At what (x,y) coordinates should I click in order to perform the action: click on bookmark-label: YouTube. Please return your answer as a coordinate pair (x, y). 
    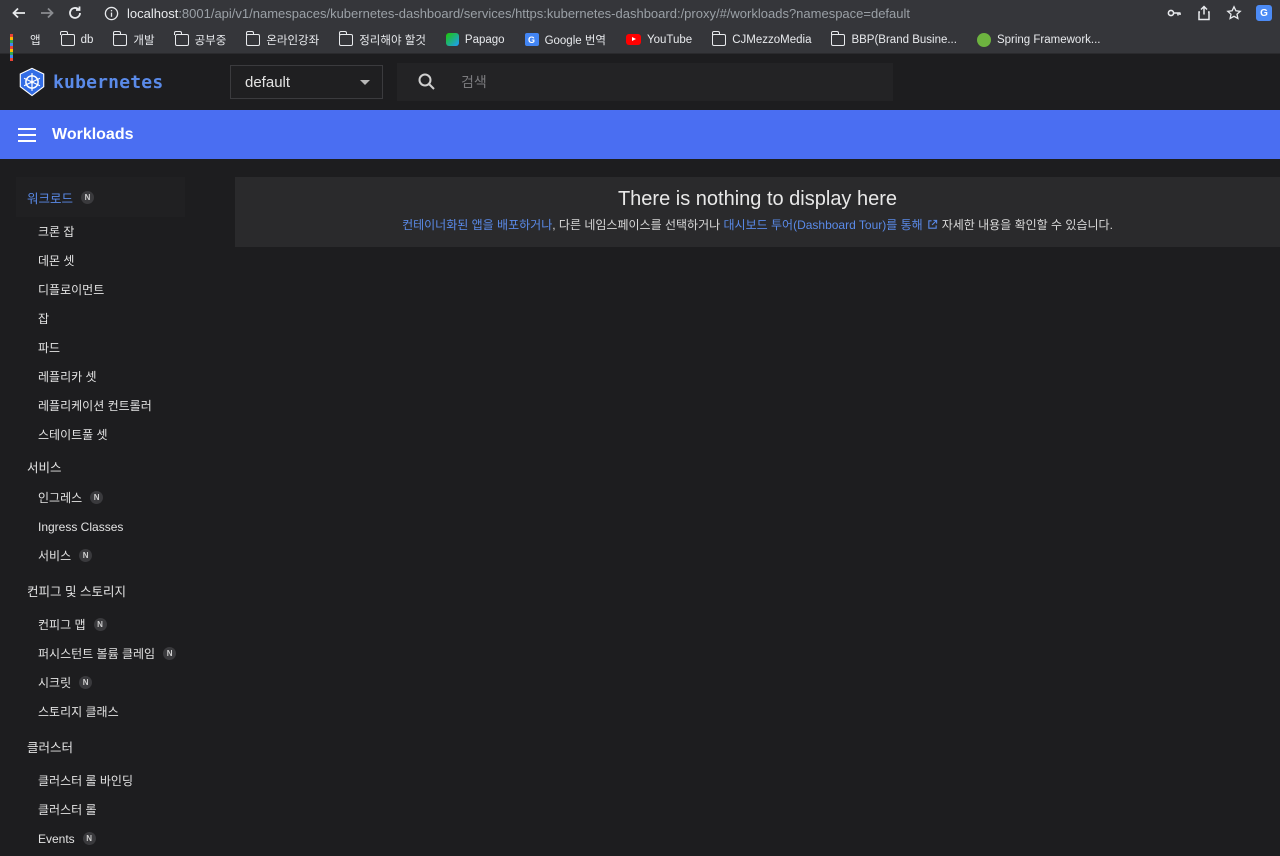
    Looking at the image, I should click on (670, 39).